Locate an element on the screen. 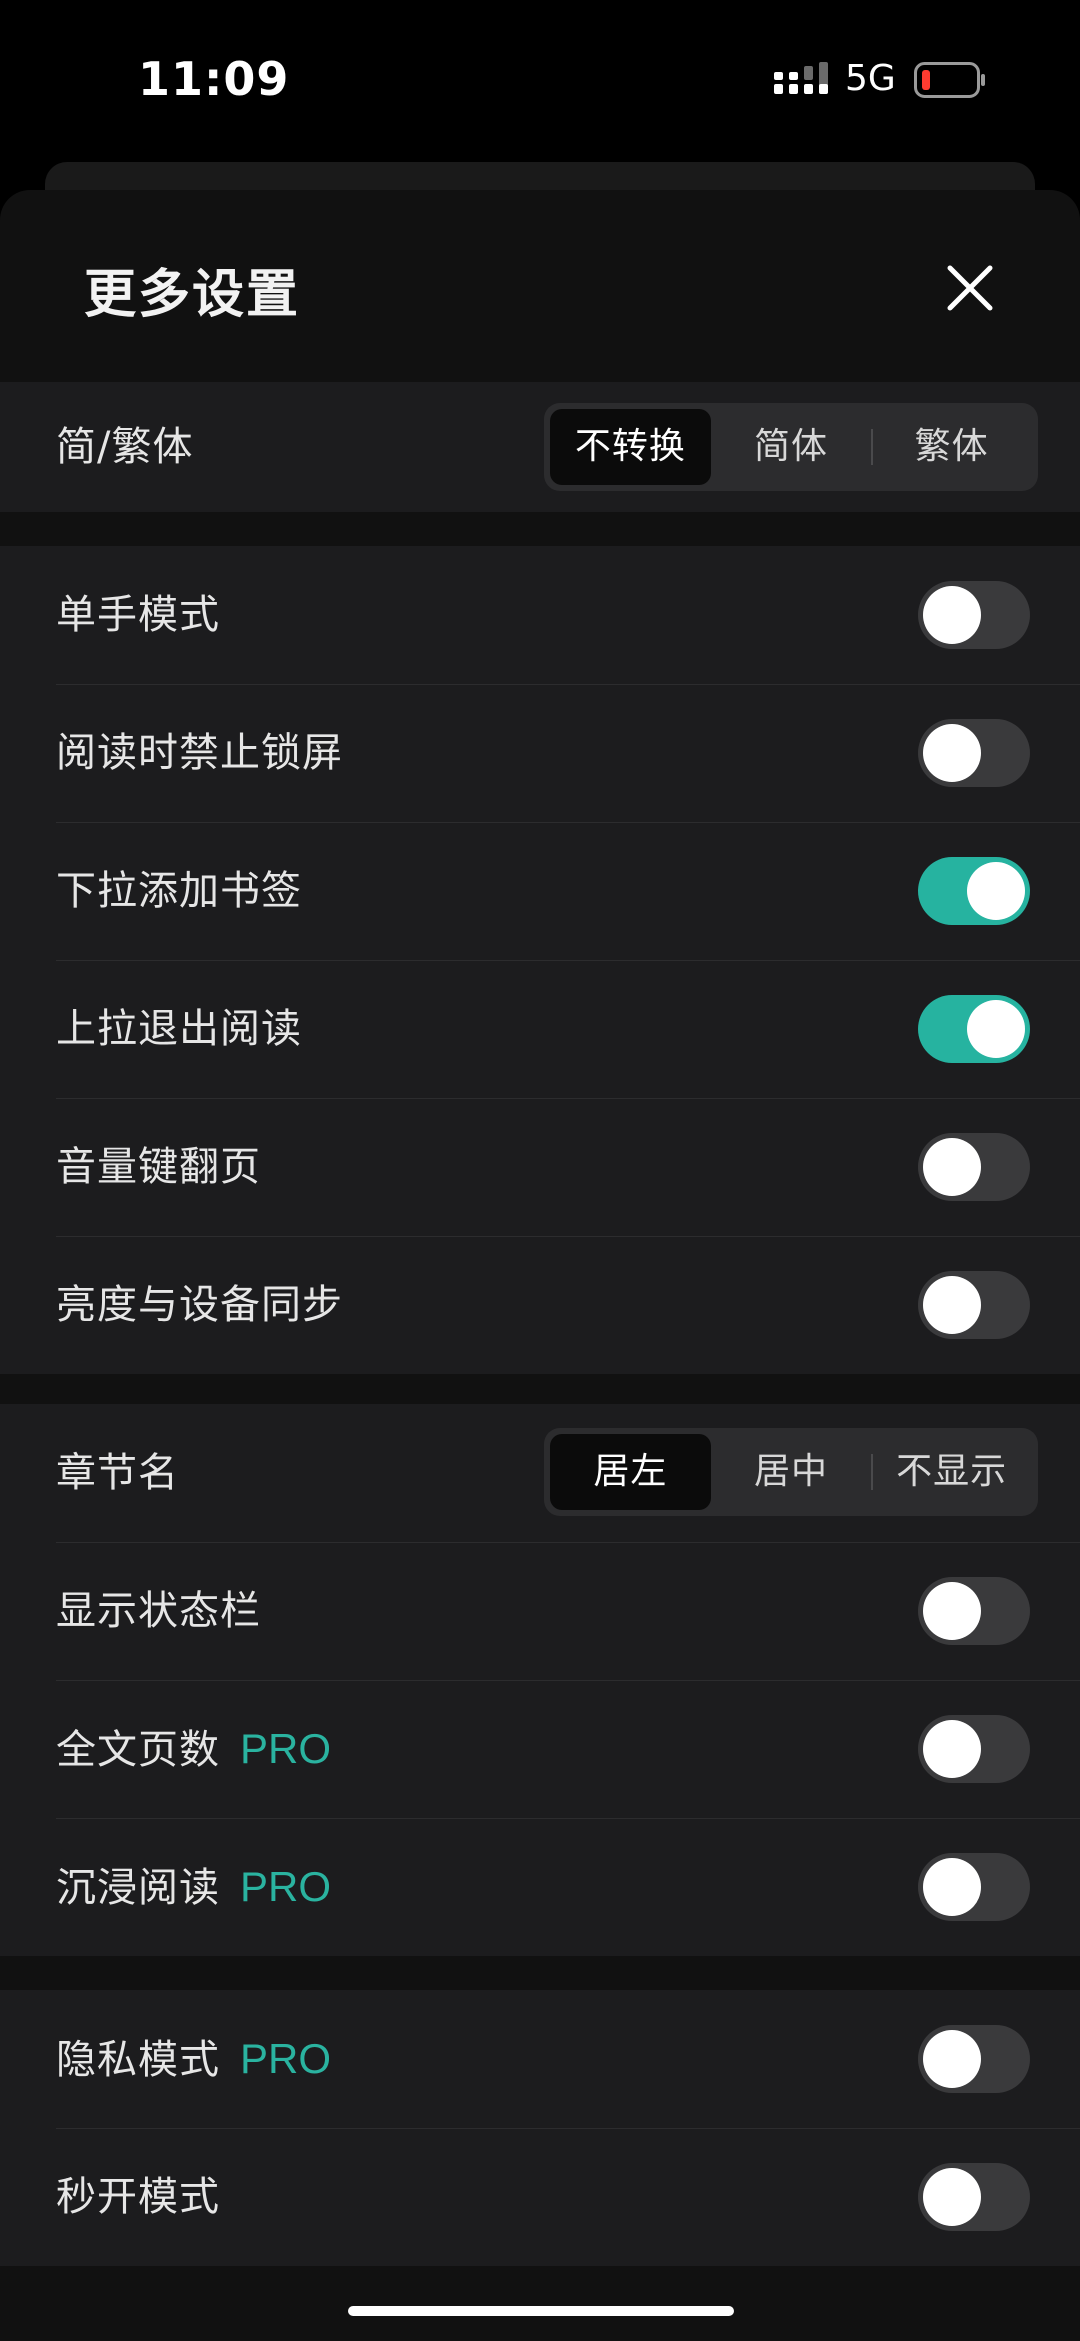  chapter-name-row: 章节名 居左 居中 不显示 is located at coordinates (540, 1473).